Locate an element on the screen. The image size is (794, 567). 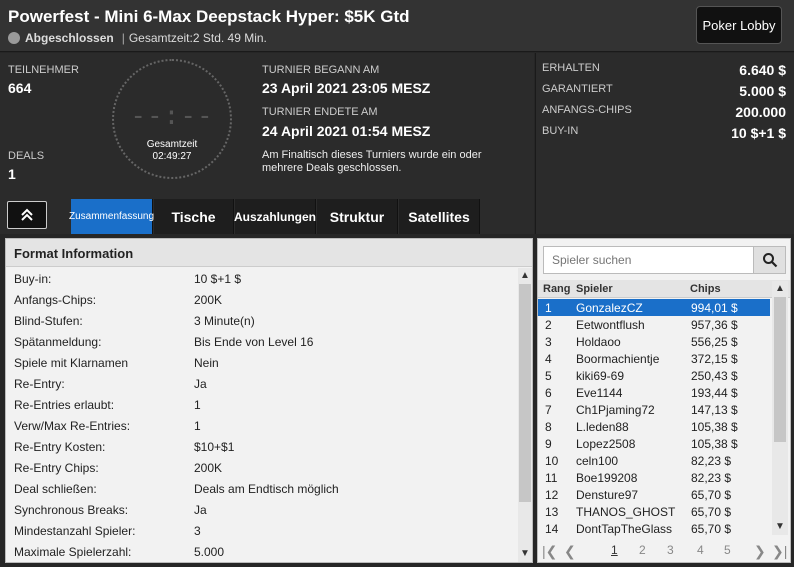
player-chips: 250,43 $ is located at coordinates (714, 376).